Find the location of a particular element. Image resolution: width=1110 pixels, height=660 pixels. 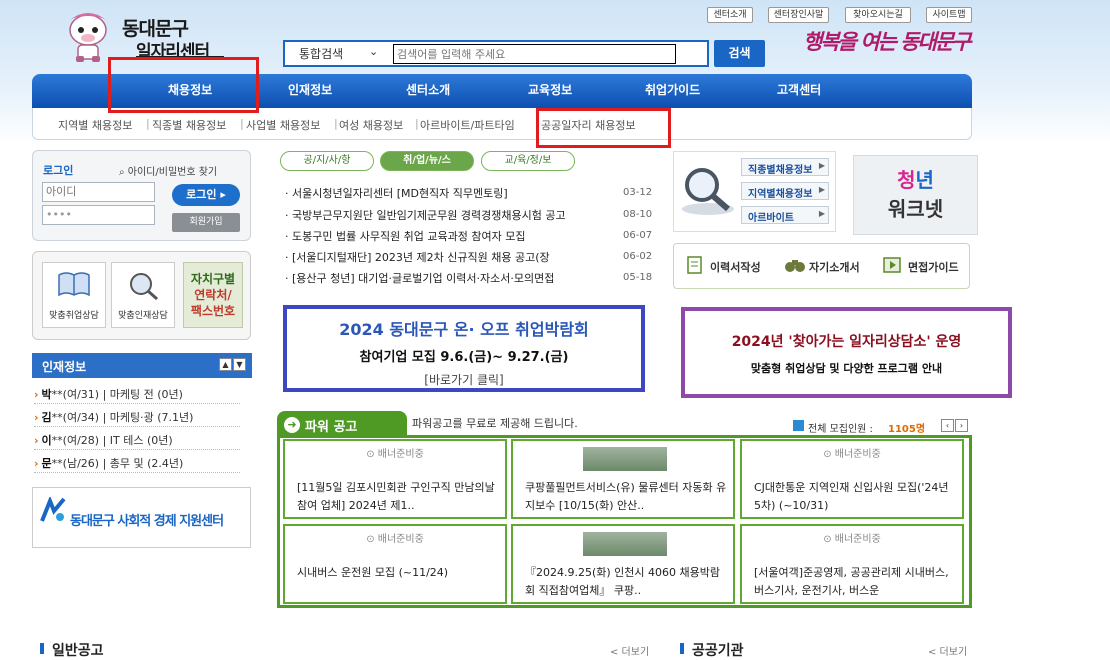

nav-center-intro: 센터소개 is located at coordinates (428, 89).